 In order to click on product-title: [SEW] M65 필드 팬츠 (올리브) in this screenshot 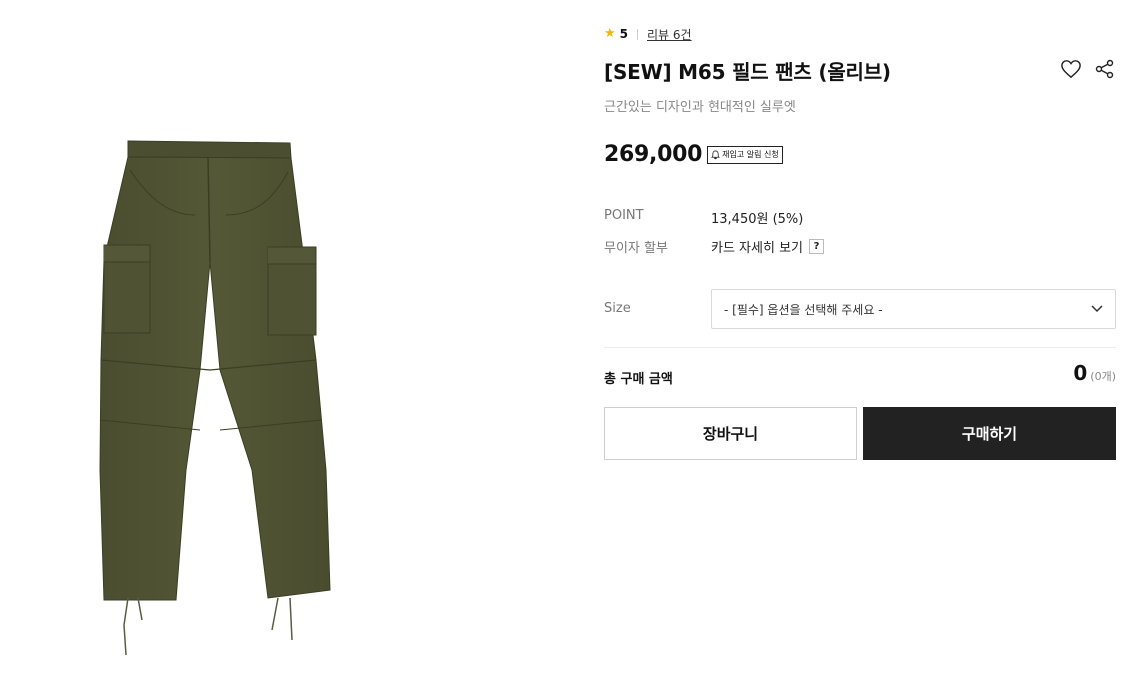, I will do `click(747, 72)`.